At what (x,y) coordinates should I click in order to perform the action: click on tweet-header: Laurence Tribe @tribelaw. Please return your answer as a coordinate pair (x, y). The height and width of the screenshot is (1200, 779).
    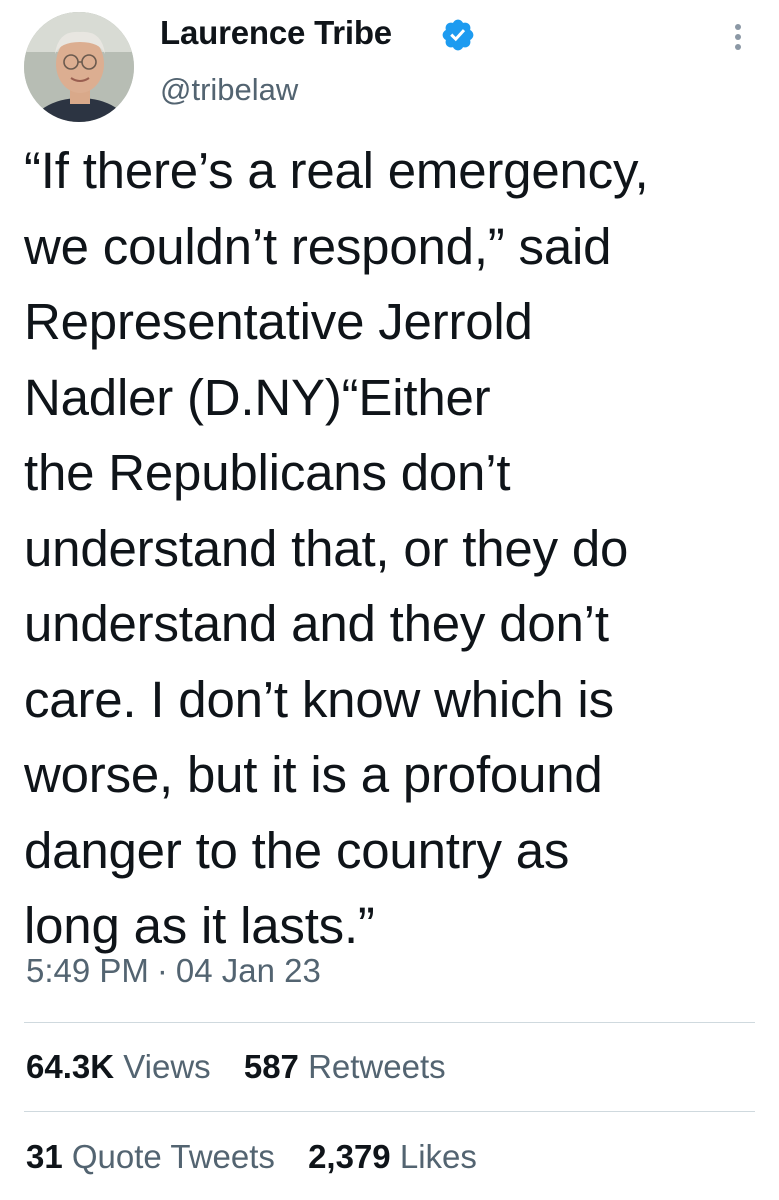
    Looking at the image, I should click on (389, 64).